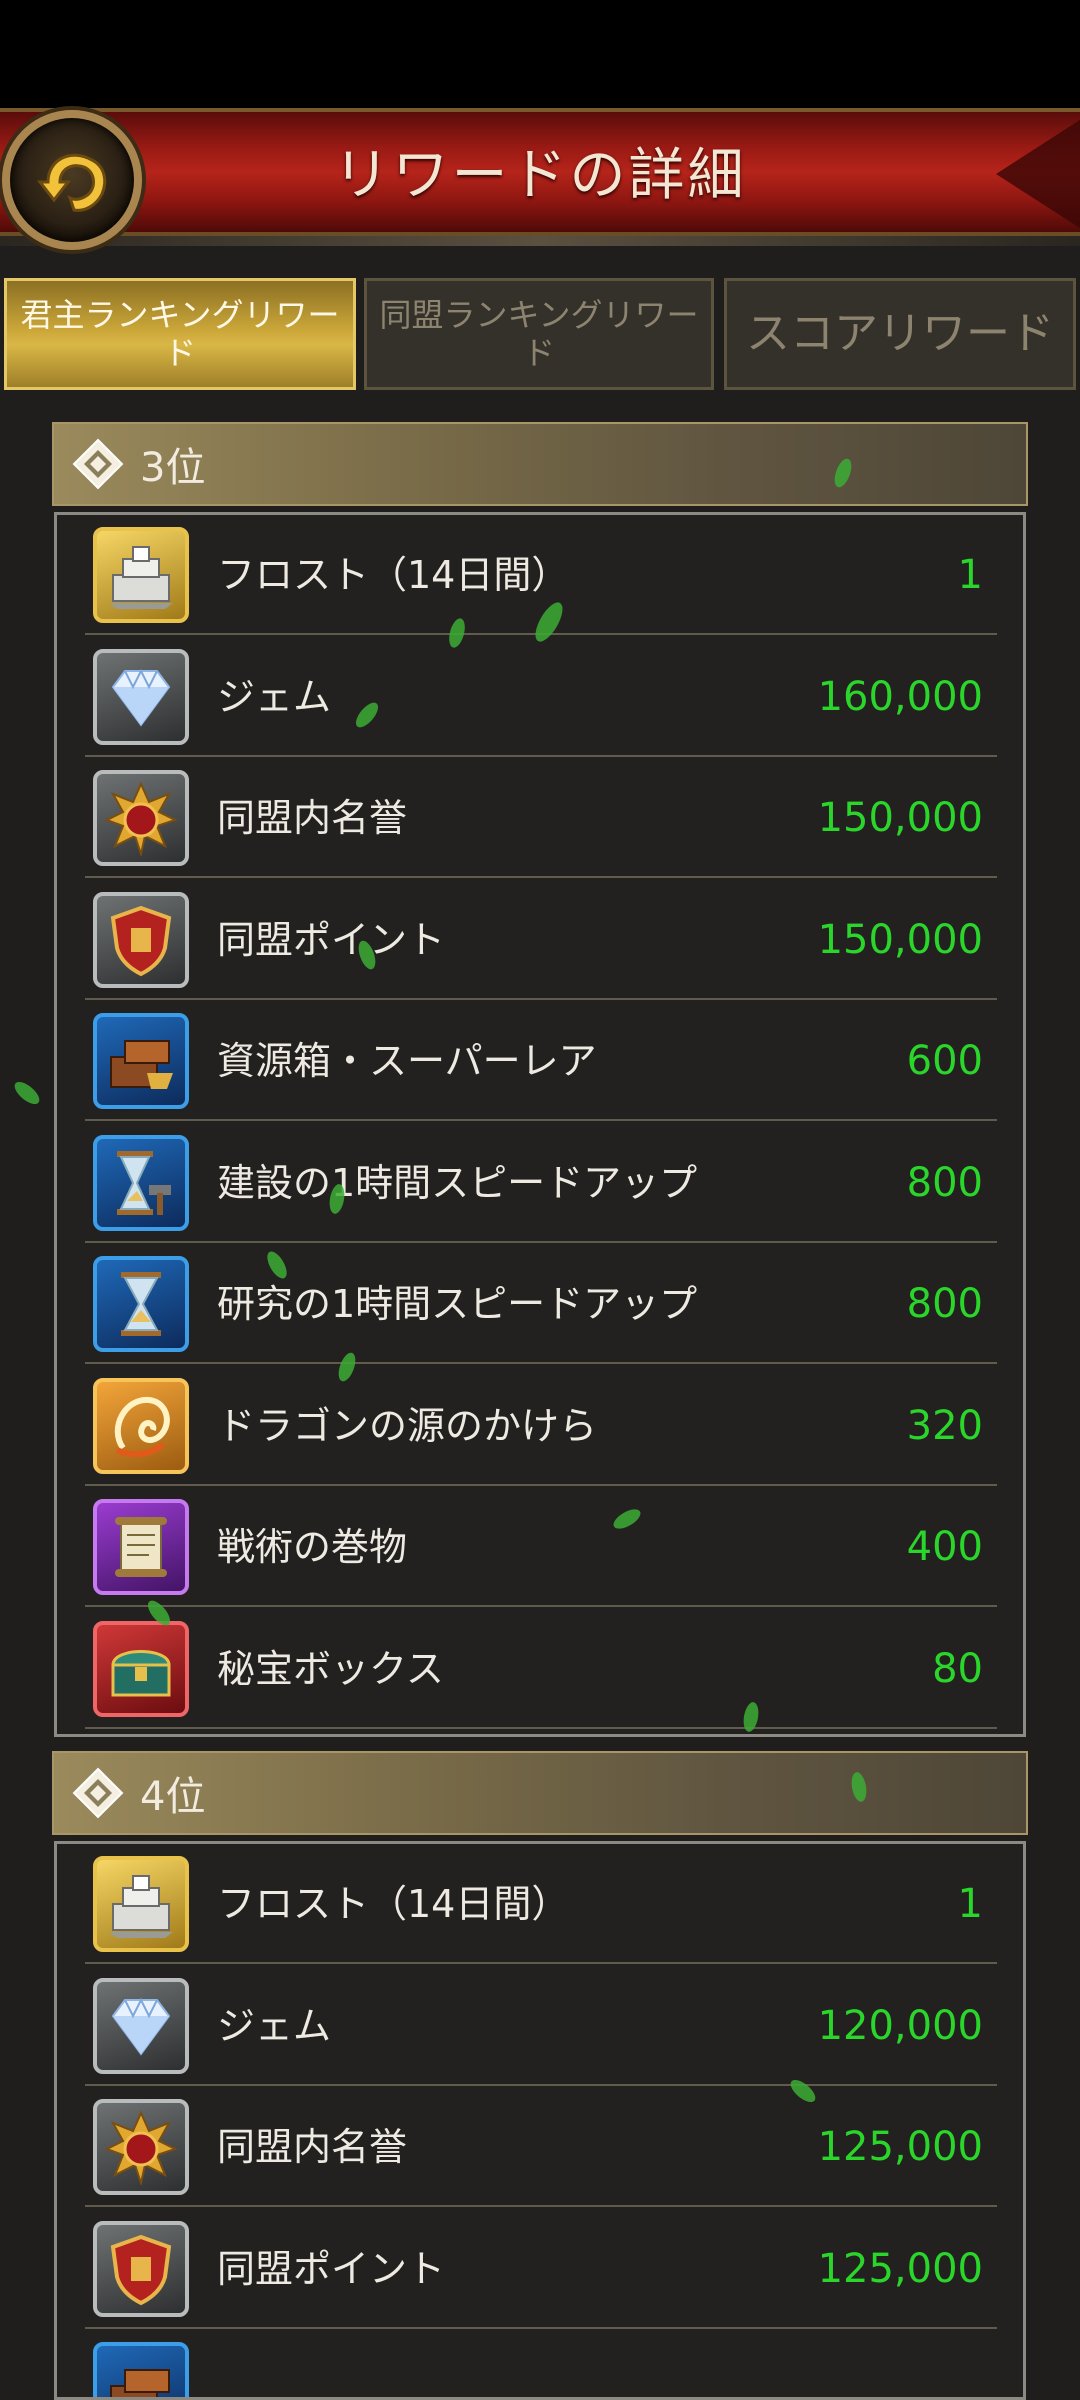  What do you see at coordinates (541, 2147) in the screenshot?
I see `reward-row: 同盟内名誉 125,000` at bounding box center [541, 2147].